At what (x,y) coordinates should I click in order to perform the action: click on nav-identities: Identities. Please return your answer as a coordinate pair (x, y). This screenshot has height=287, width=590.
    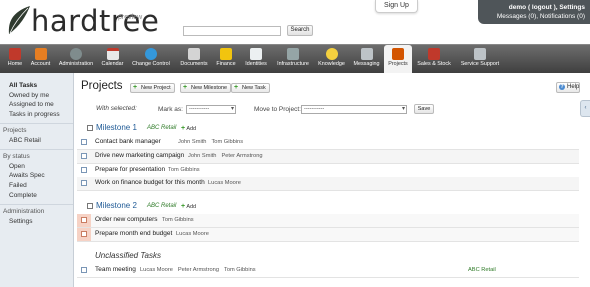
    Looking at the image, I should click on (256, 59).